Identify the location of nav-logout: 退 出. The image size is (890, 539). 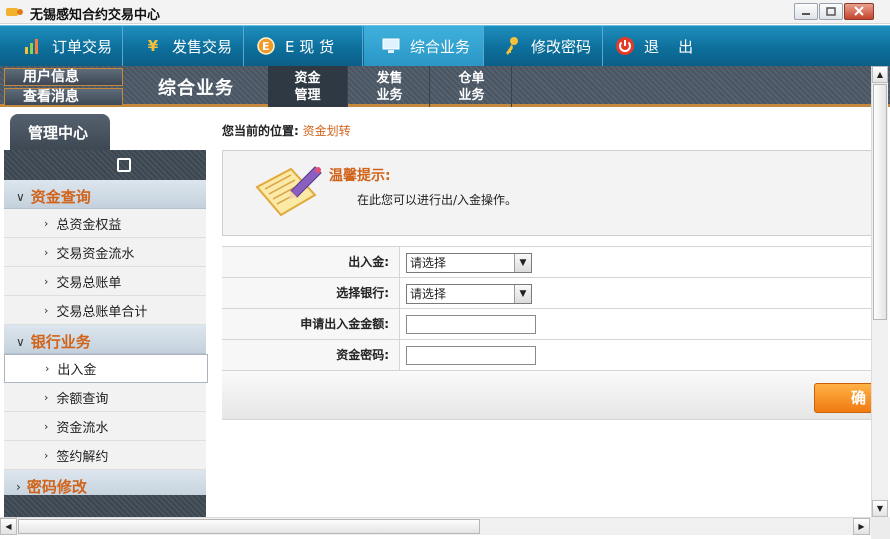
(669, 46).